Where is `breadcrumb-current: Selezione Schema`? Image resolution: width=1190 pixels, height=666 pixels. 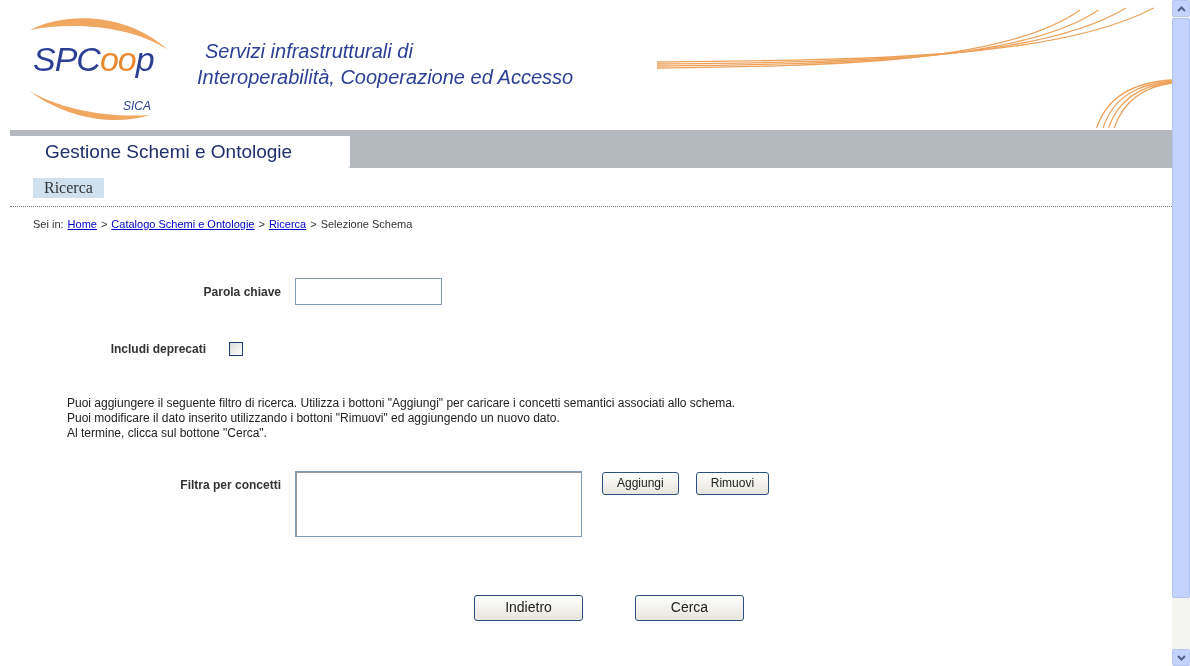
breadcrumb-current: Selezione Schema is located at coordinates (366, 224).